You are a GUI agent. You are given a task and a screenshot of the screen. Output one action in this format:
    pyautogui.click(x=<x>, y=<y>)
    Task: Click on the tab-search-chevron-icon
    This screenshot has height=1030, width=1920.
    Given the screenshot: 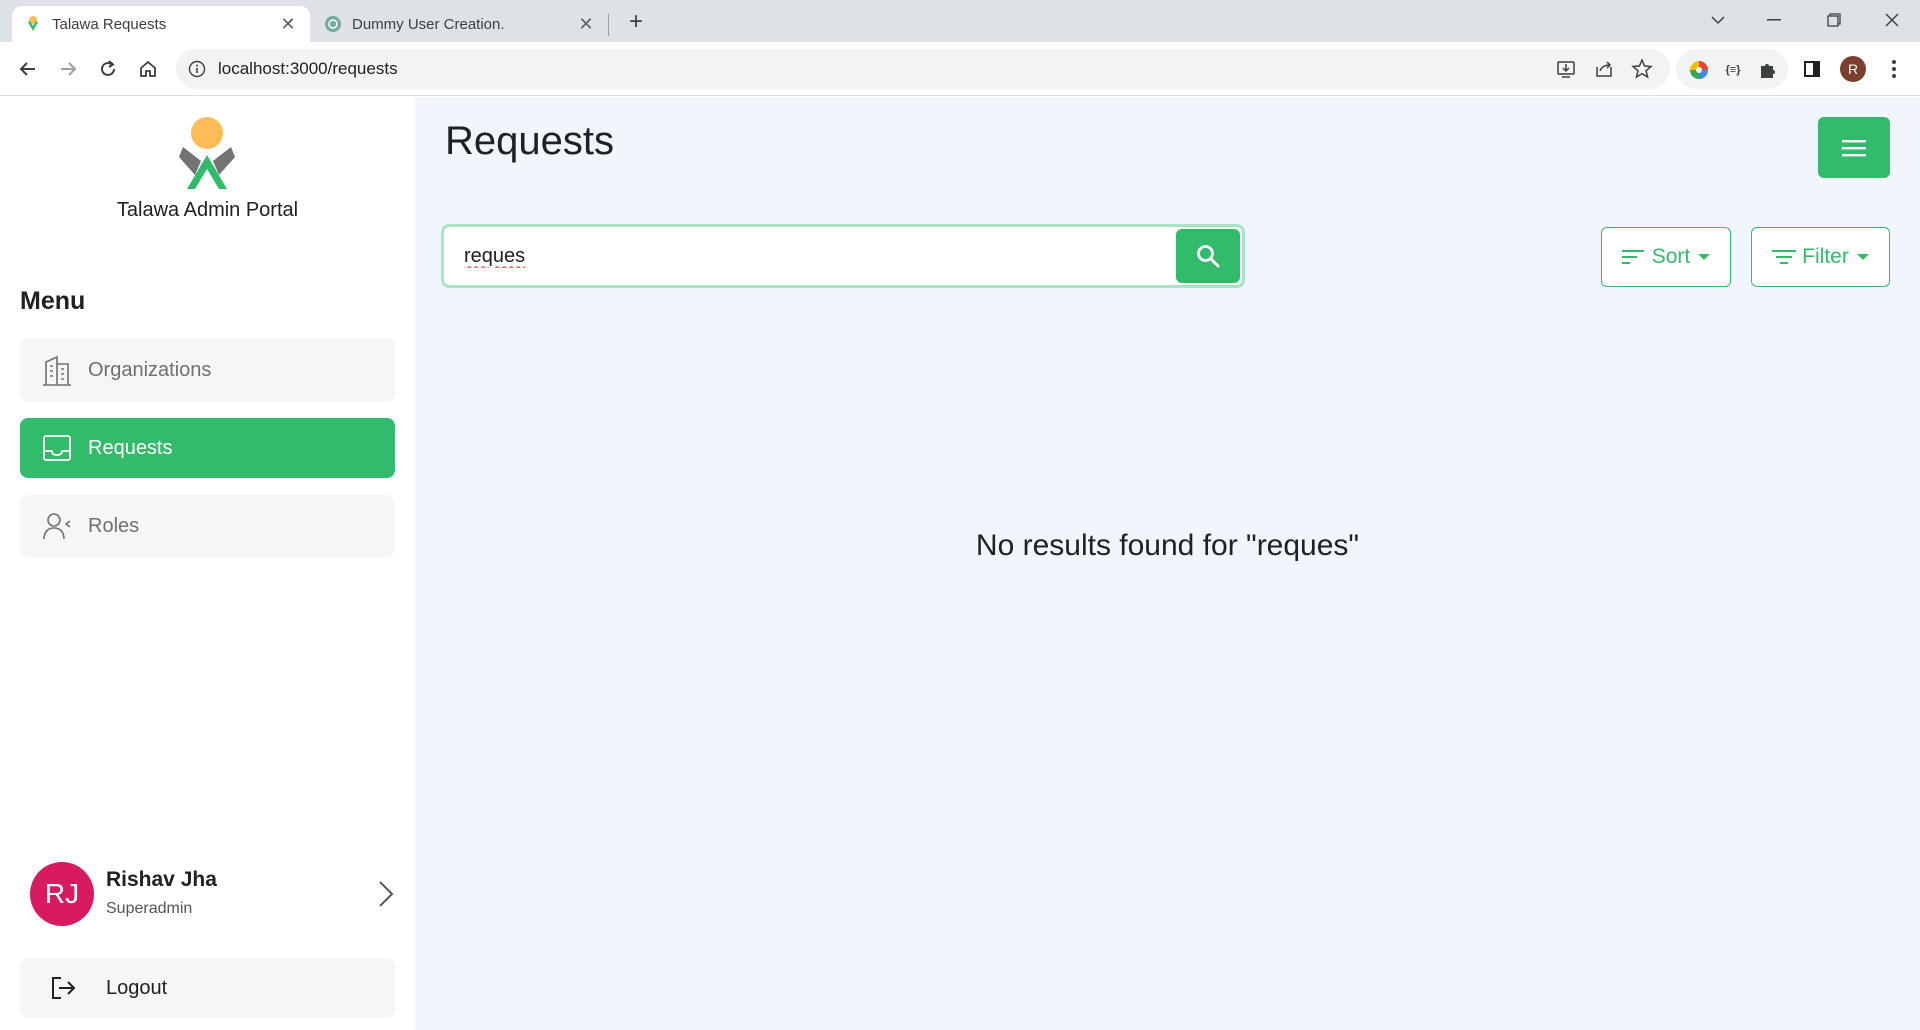 What is the action you would take?
    pyautogui.click(x=1718, y=20)
    